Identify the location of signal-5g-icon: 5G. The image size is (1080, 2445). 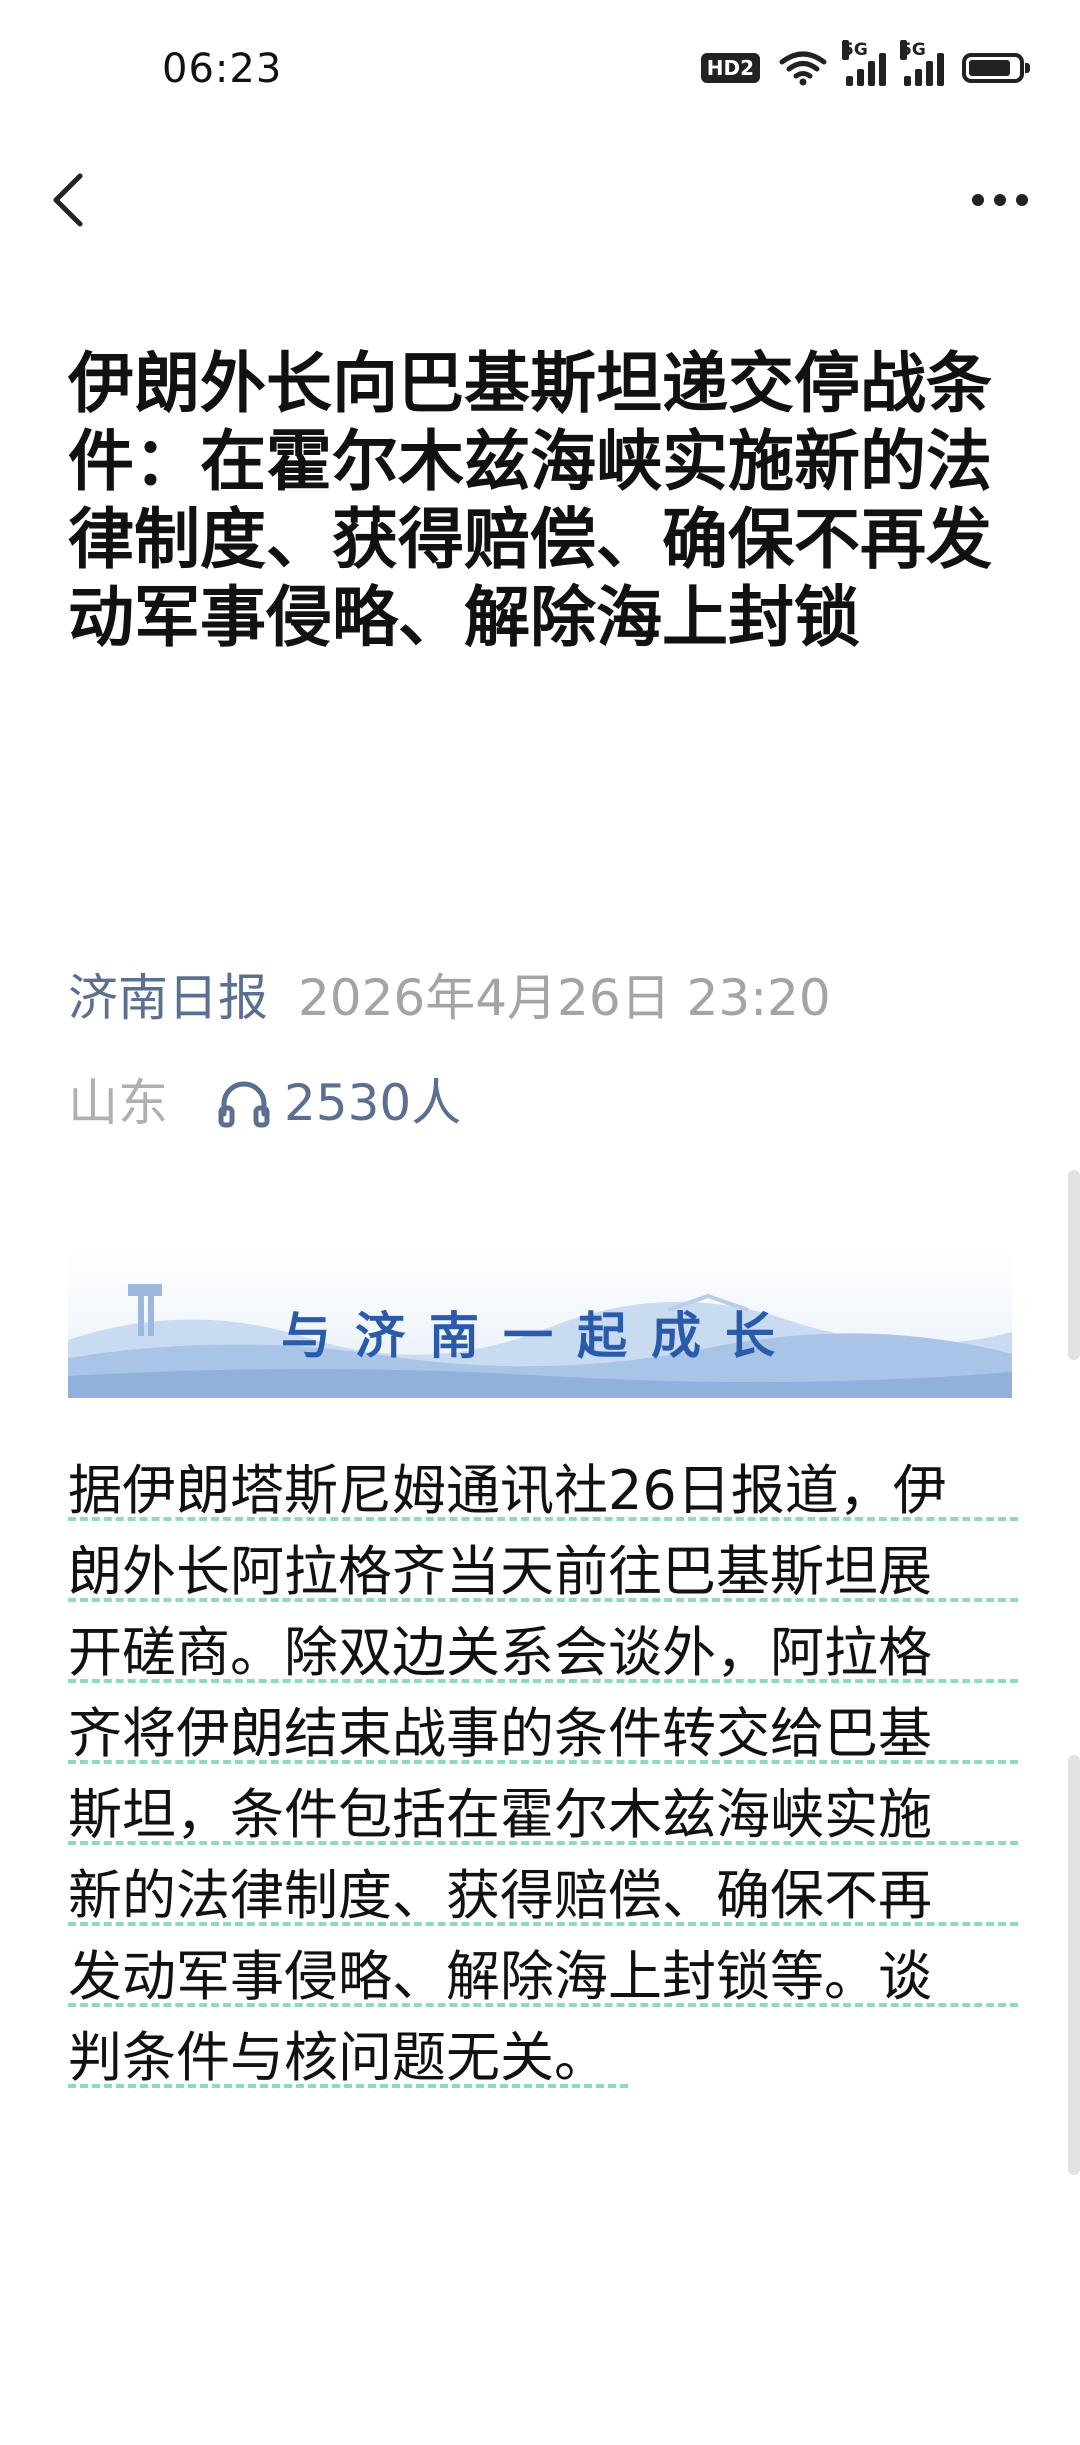
(864, 63).